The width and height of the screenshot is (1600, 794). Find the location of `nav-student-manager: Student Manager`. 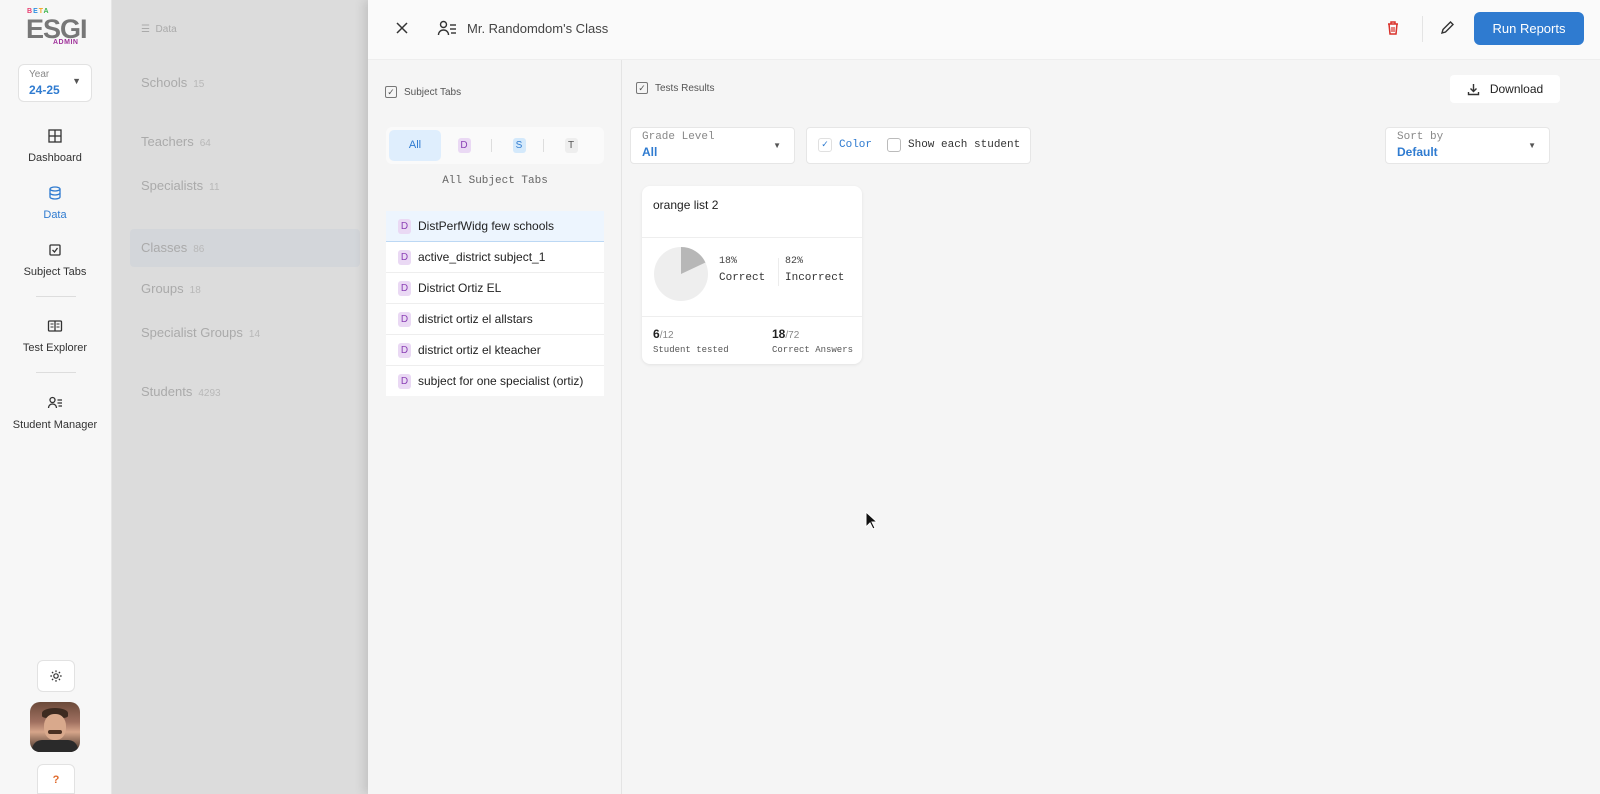

nav-student-manager: Student Manager is located at coordinates (55, 413).